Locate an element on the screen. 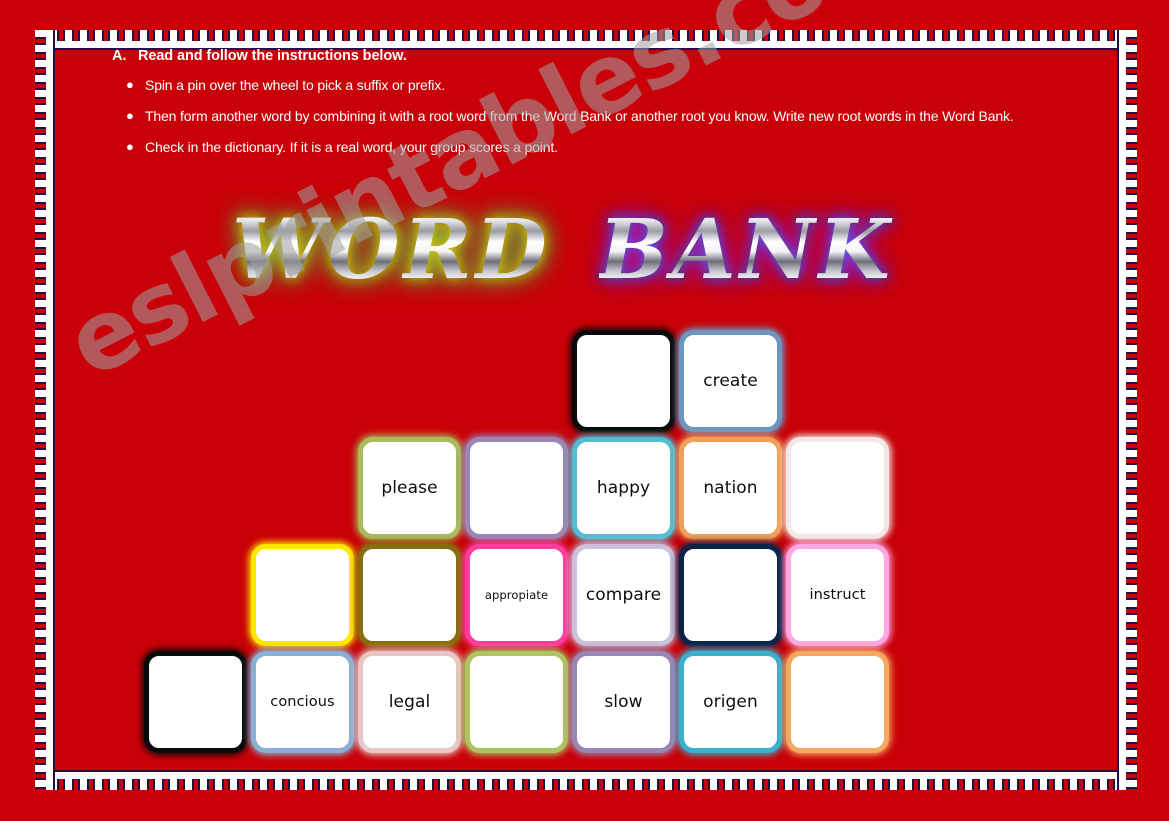 The height and width of the screenshot is (821, 1169). word-card-legal: legal is located at coordinates (409, 702).